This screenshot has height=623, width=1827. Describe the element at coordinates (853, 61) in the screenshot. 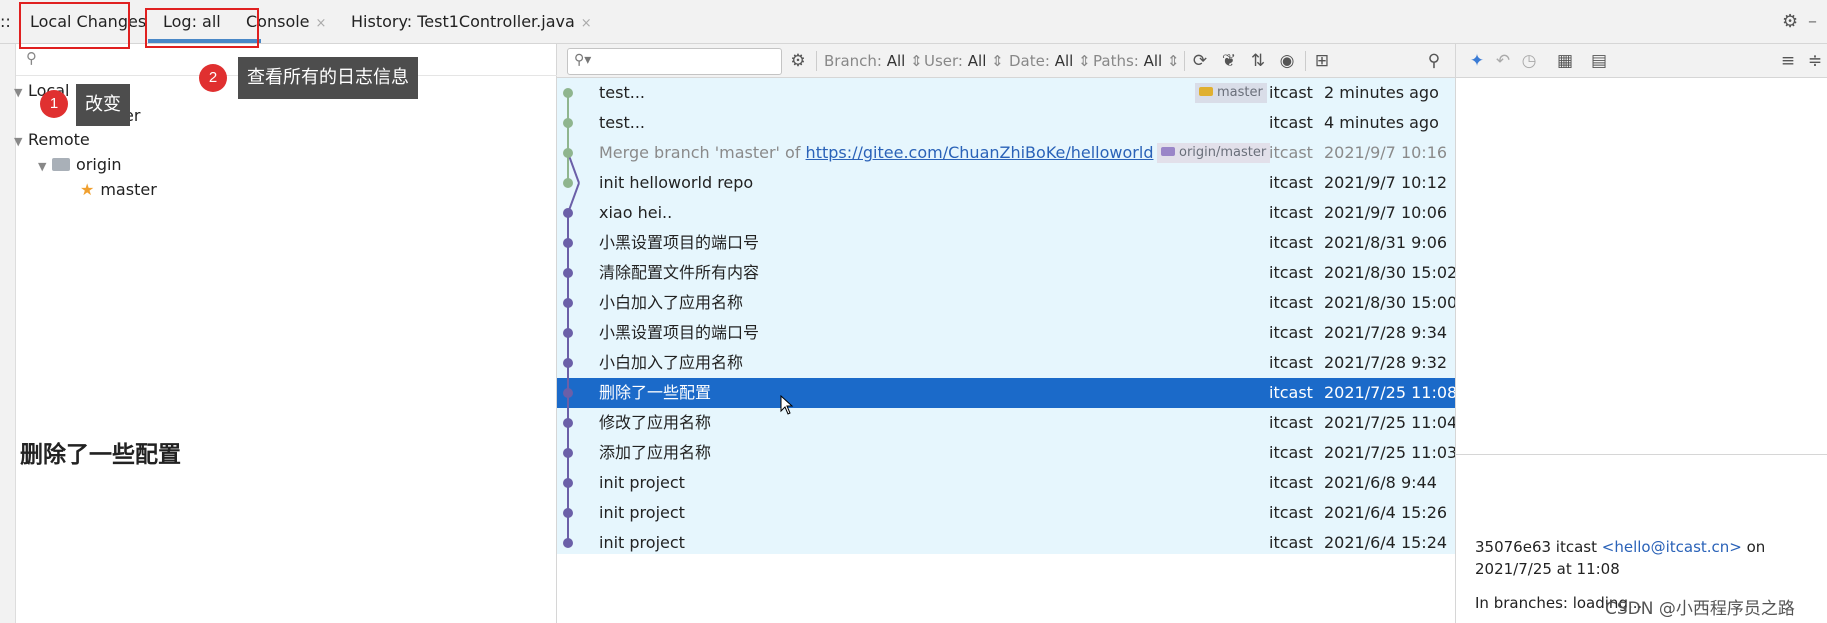

I see `branch-filter-label: Branch:` at that location.